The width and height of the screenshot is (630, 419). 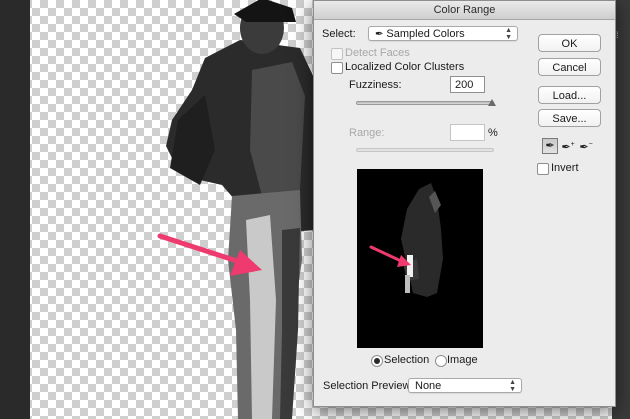 I want to click on image-radio, so click(x=441, y=361).